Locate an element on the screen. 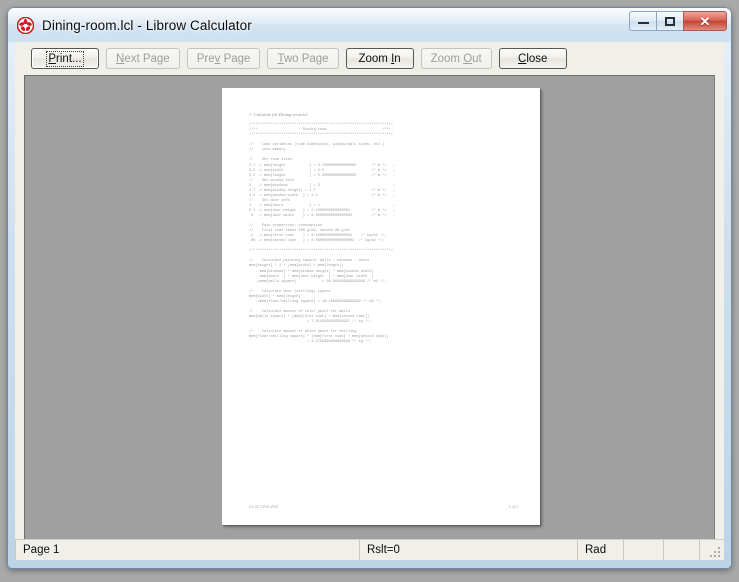 Image resolution: width=739 pixels, height=582 pixels. statusbar-angle-mode: Rad is located at coordinates (601, 550).